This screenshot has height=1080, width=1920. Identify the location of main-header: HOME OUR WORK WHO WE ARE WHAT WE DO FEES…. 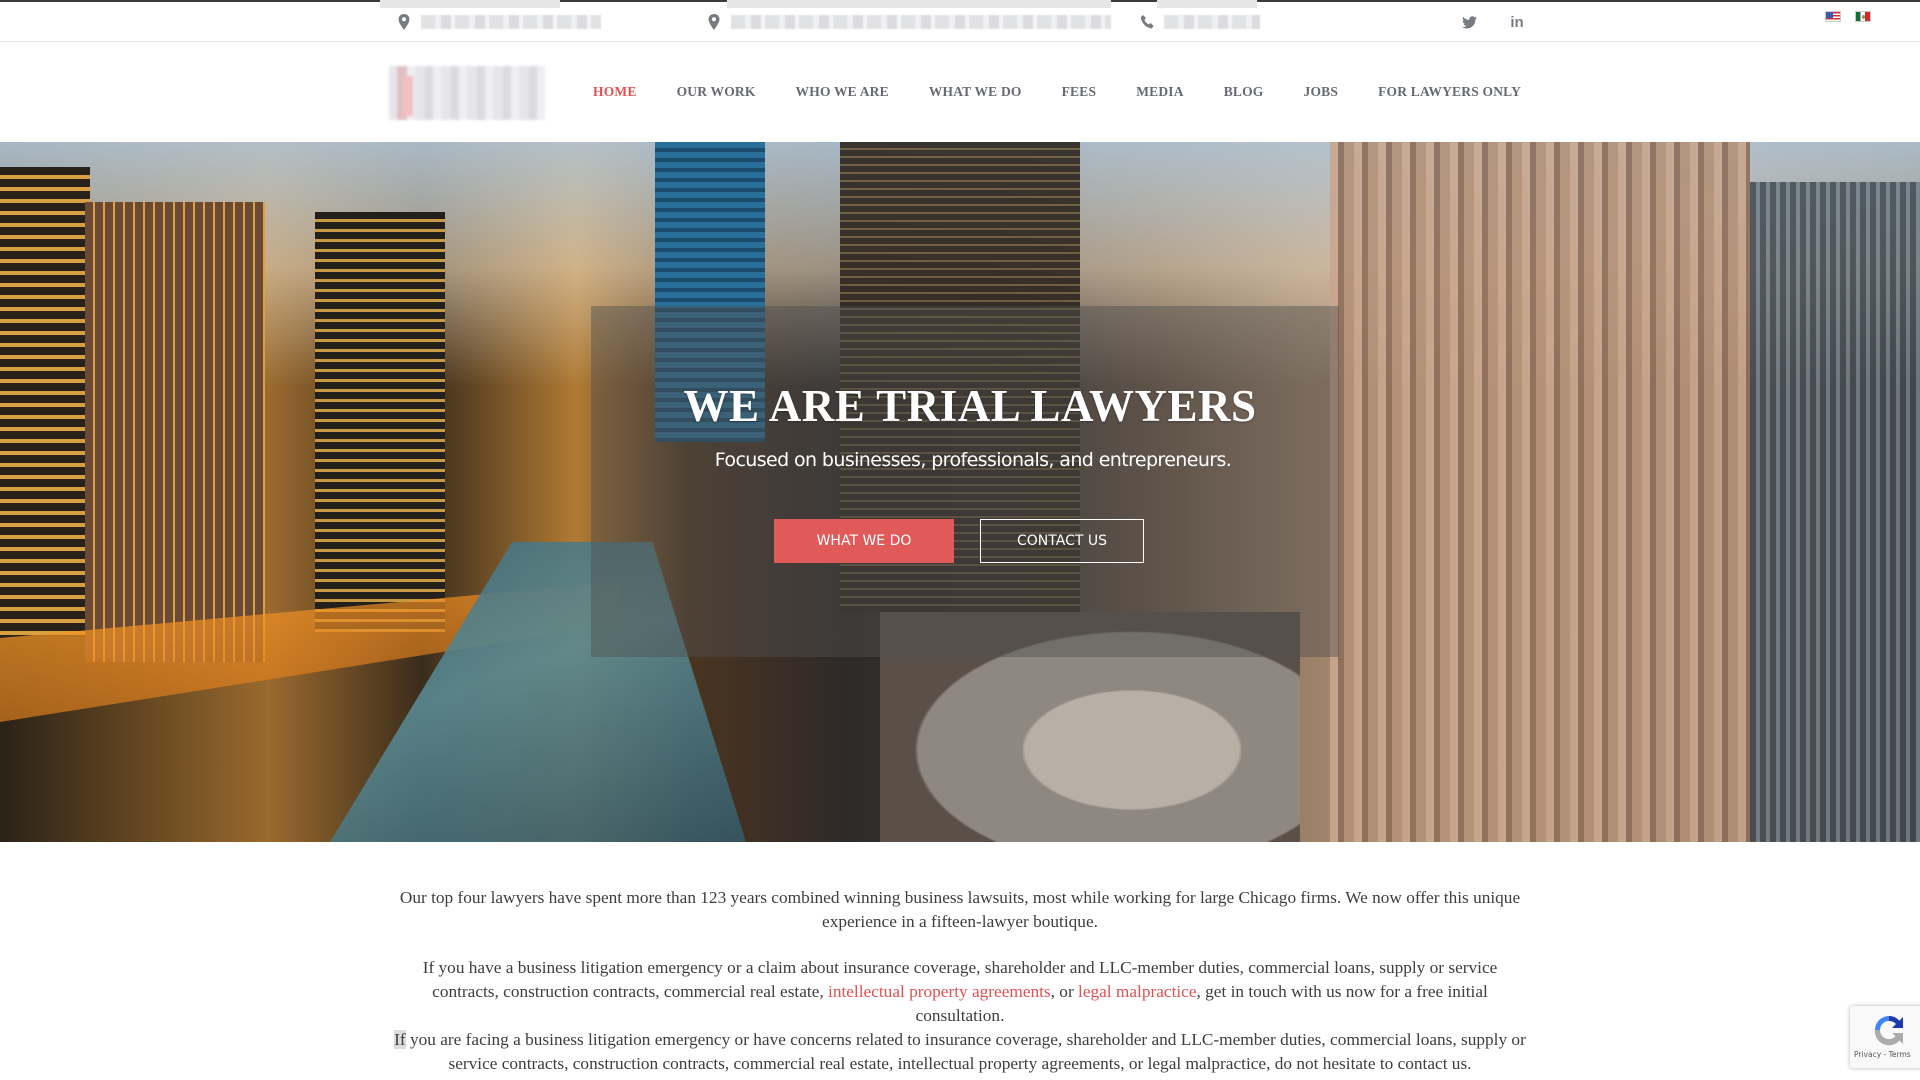
(960, 92).